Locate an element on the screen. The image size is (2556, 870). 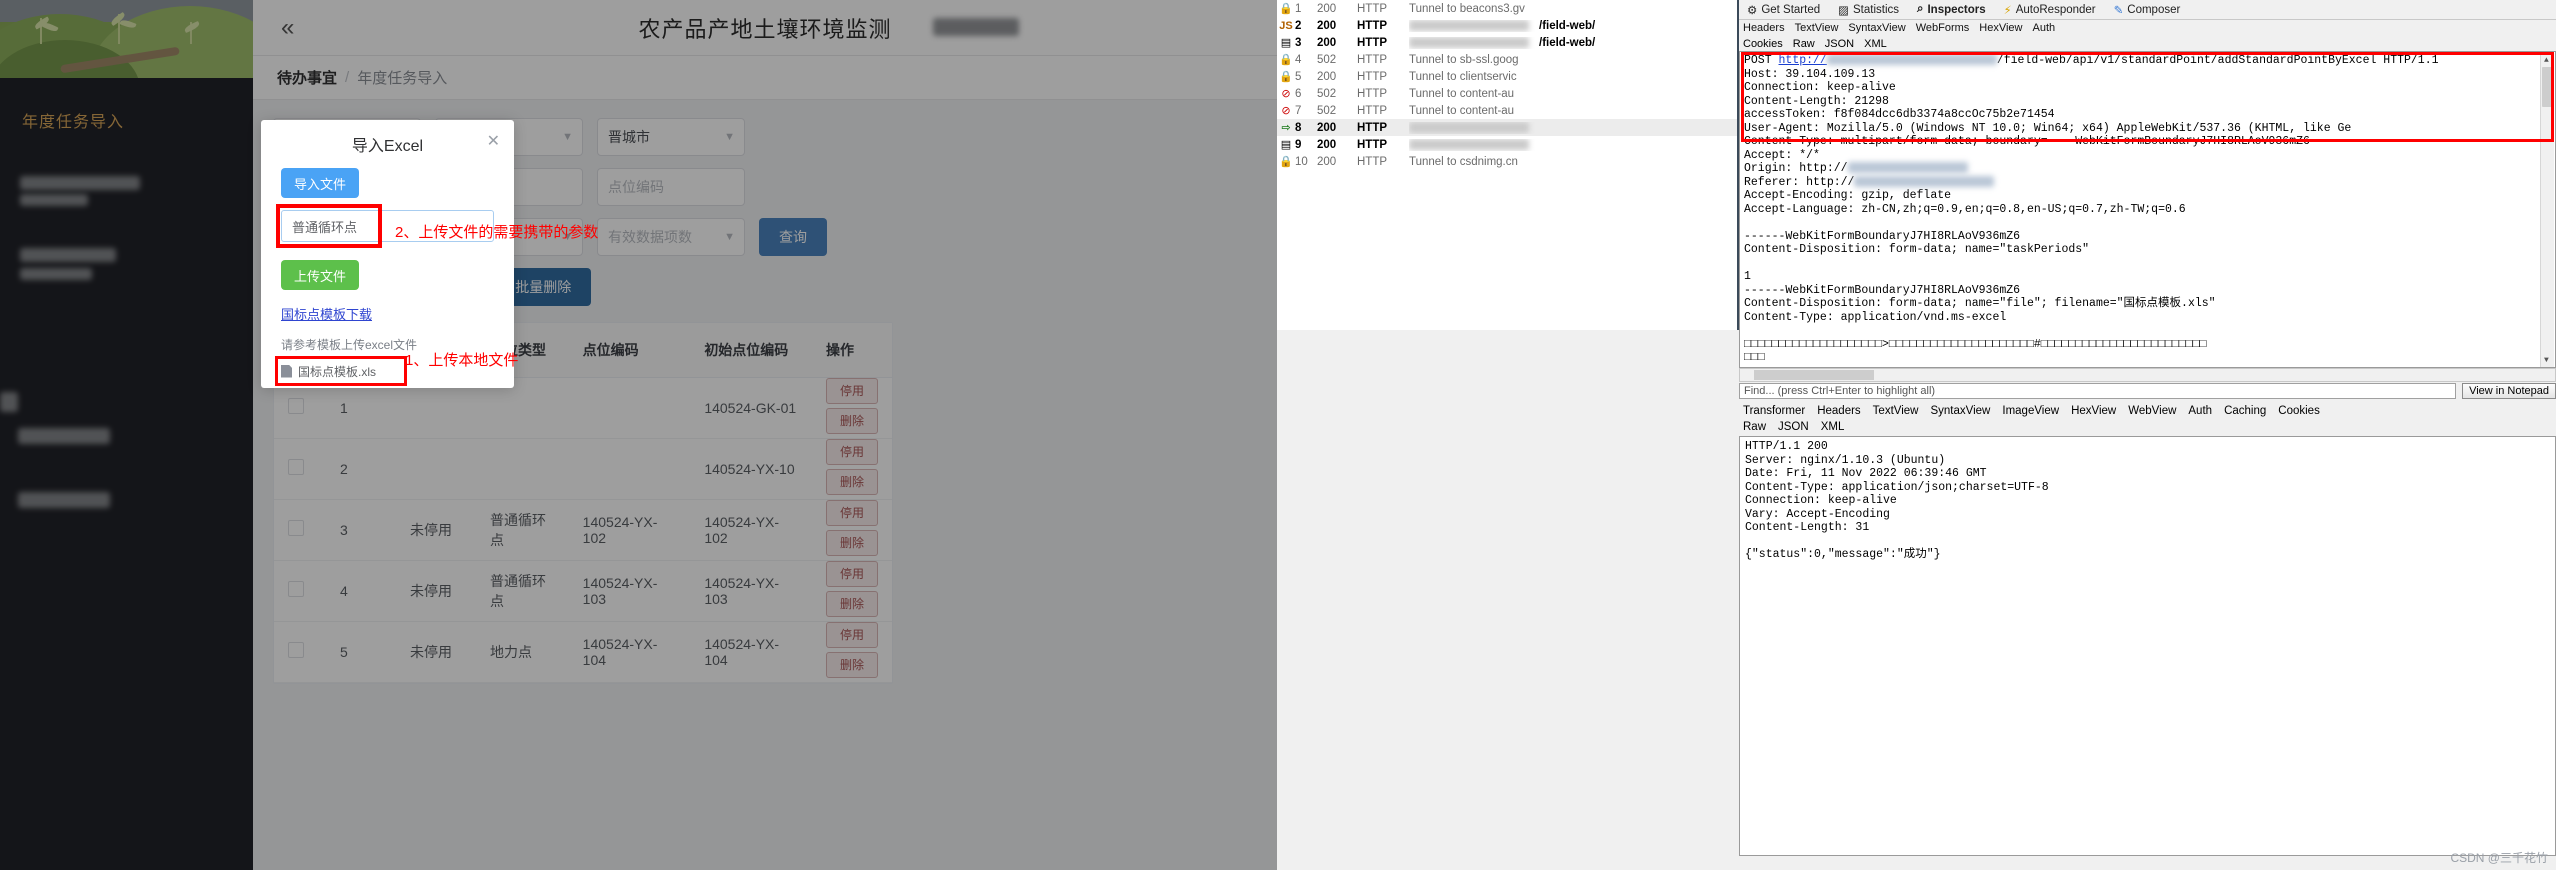
tab-resp-auth: Auth is located at coordinates (2200, 411).